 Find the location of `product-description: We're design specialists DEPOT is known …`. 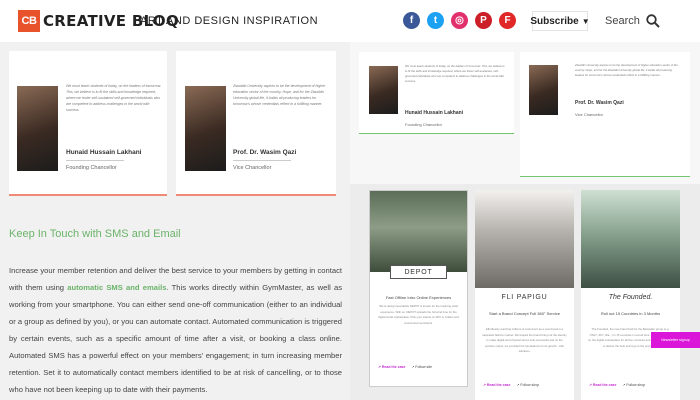

product-description: We're design specialists DEPOT is known … is located at coordinates (418, 314).